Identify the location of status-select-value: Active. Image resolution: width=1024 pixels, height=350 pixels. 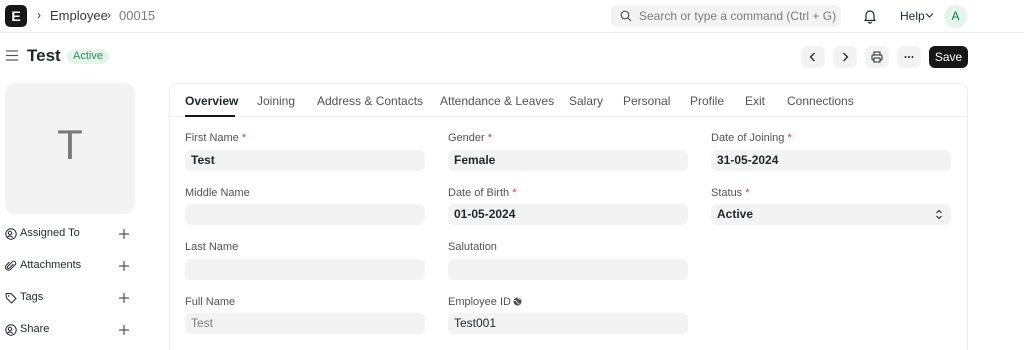
(735, 214).